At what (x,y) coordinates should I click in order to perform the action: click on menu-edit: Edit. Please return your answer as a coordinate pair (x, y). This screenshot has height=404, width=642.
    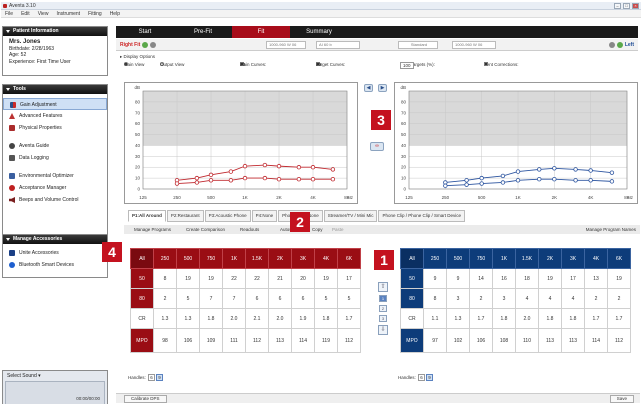
    Looking at the image, I should click on (25, 13).